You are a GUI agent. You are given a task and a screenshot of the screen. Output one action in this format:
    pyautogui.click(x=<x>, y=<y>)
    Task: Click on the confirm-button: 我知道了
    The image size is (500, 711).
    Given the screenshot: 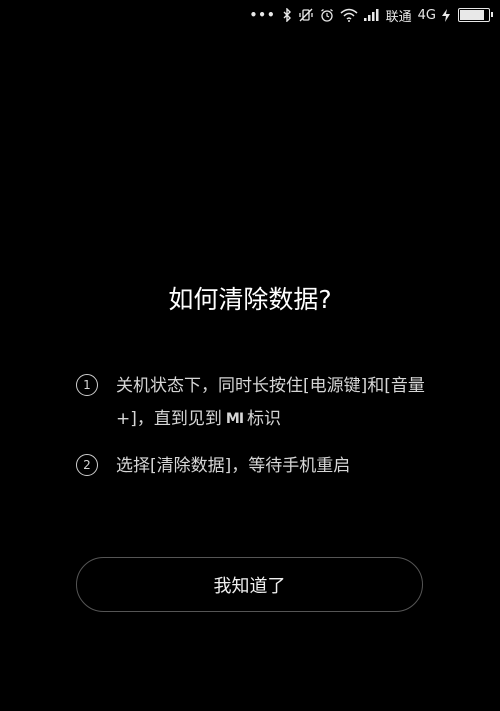 What is the action you would take?
    pyautogui.click(x=249, y=584)
    